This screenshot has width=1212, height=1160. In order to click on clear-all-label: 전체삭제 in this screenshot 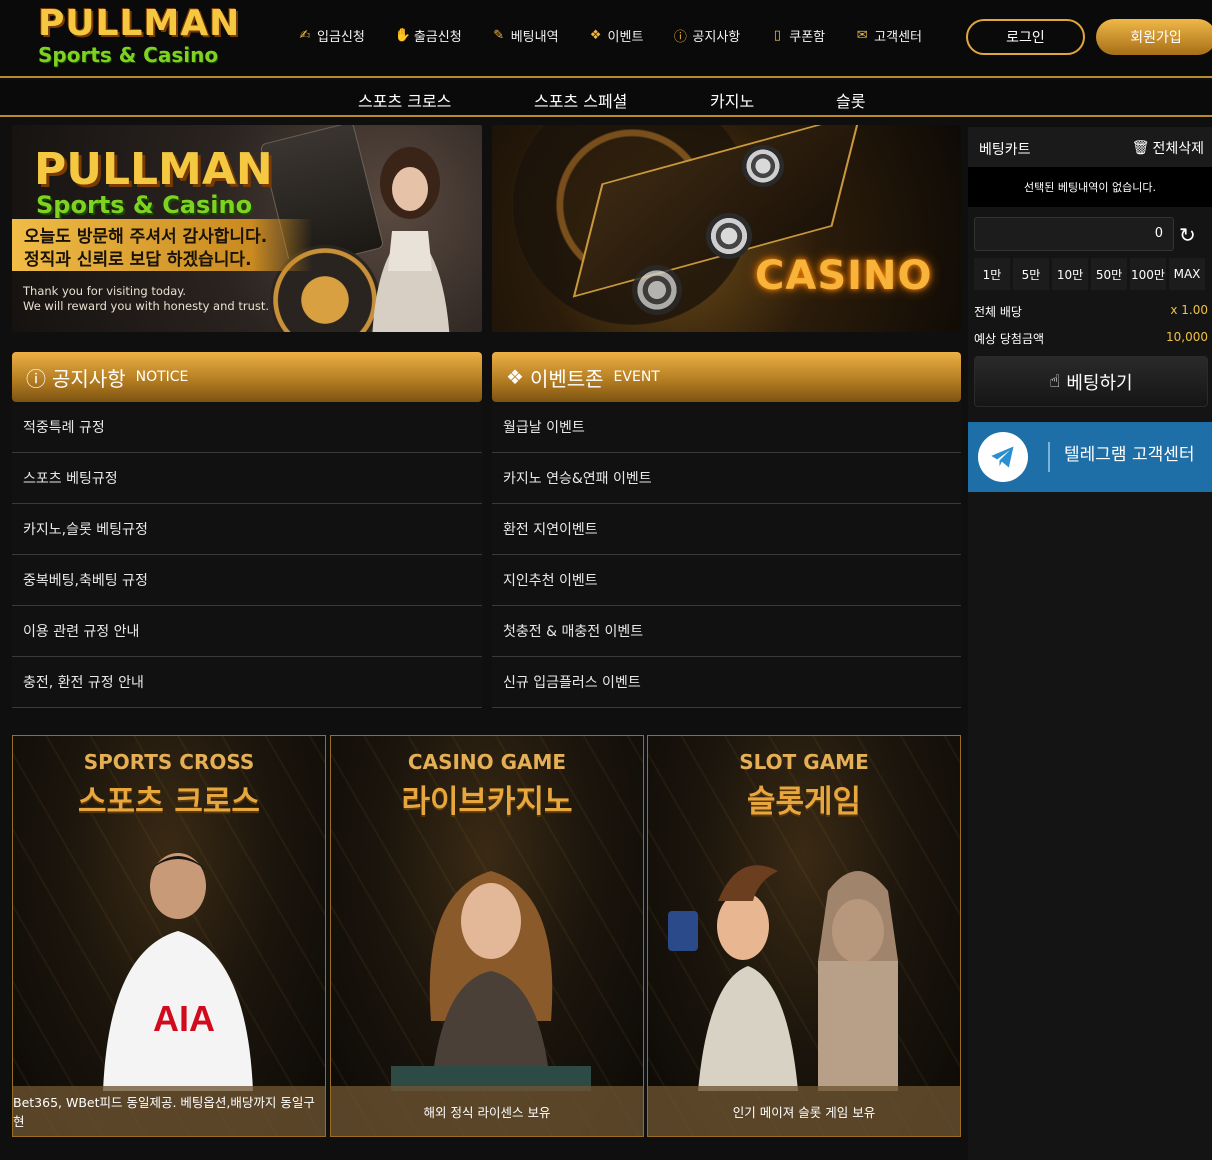, I will do `click(1178, 149)`.